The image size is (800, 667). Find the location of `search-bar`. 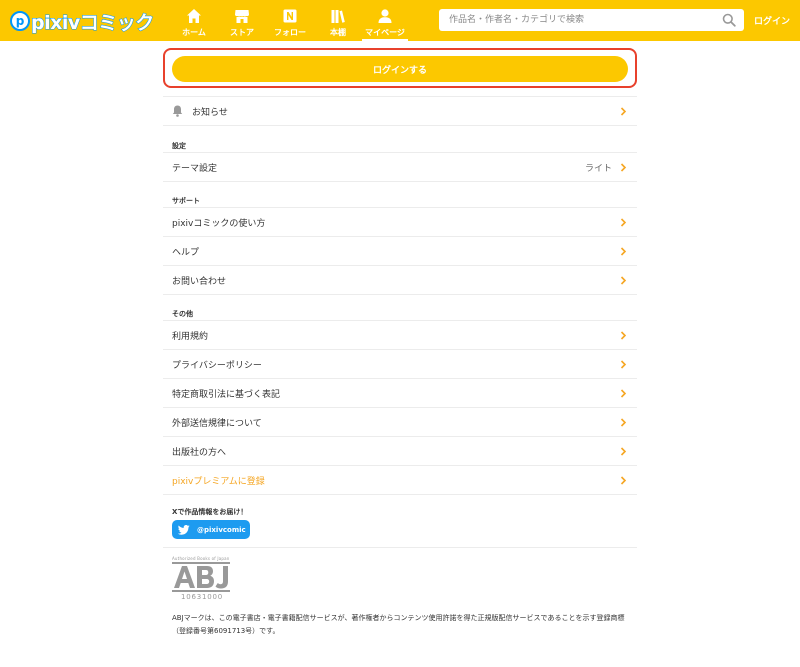

search-bar is located at coordinates (591, 20).